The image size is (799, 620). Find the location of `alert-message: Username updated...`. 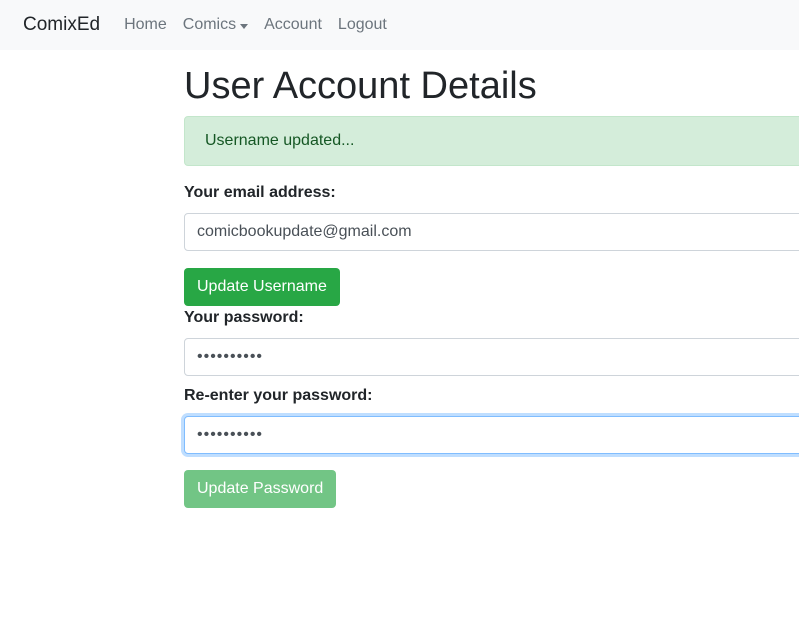

alert-message: Username updated... is located at coordinates (280, 140).